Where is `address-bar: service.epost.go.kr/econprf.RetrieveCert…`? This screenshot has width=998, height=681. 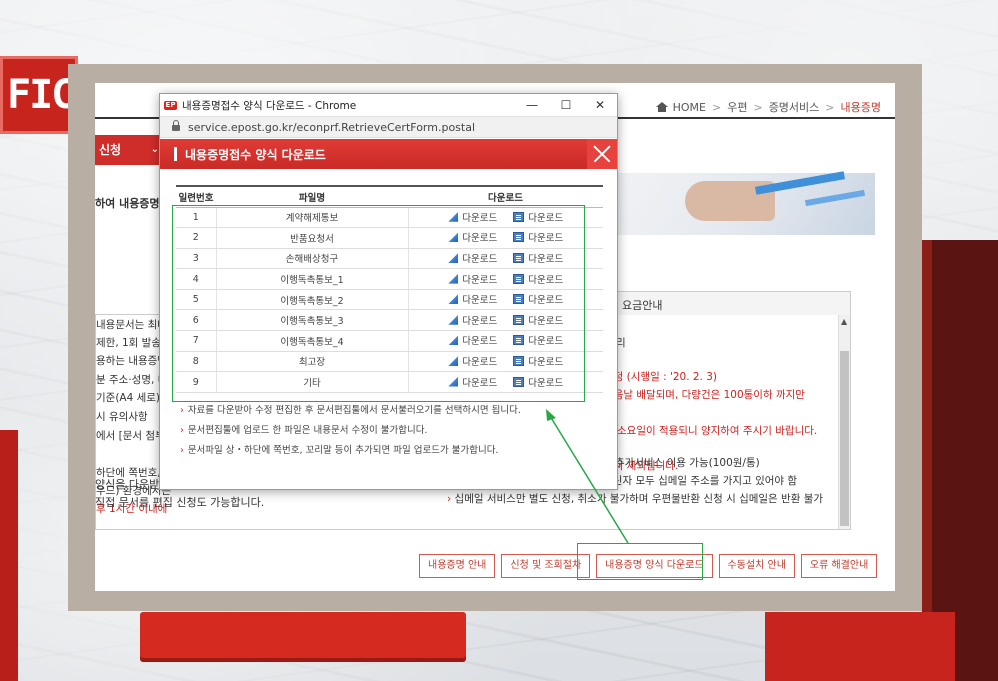
address-bar: service.epost.go.kr/econprf.RetrieveCert… is located at coordinates (388, 127).